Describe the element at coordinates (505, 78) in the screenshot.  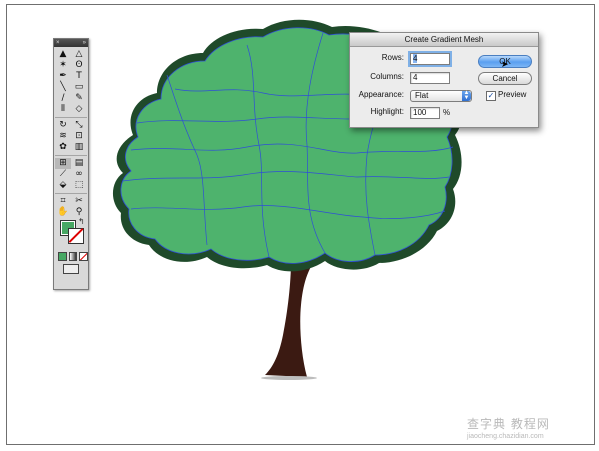
I see `cancel-button: Cancel` at that location.